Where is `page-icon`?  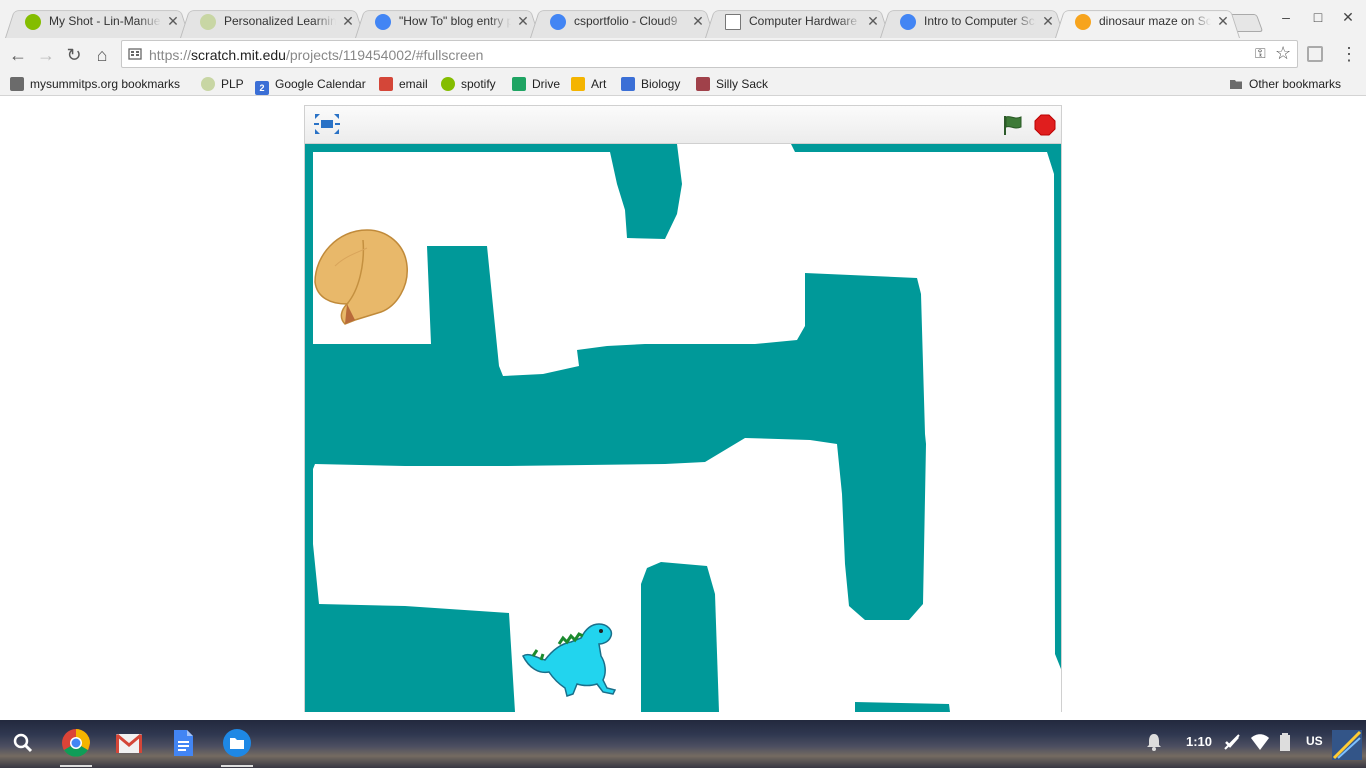
page-icon is located at coordinates (733, 22).